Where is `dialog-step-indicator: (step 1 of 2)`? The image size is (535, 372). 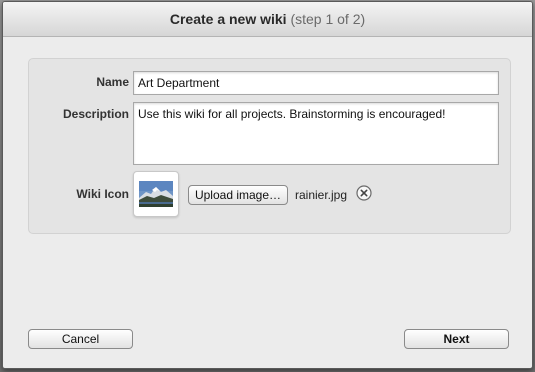 dialog-step-indicator: (step 1 of 2) is located at coordinates (328, 19).